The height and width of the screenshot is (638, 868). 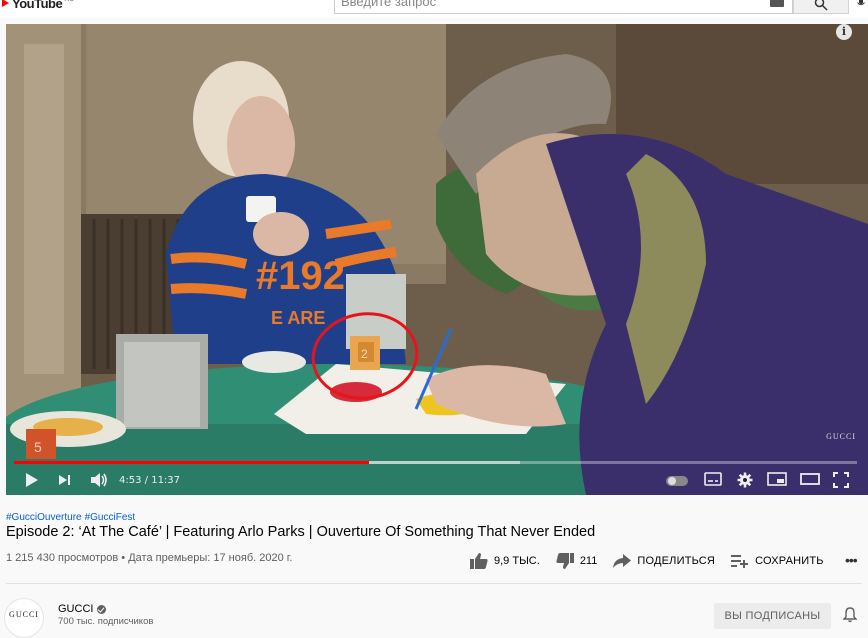 What do you see at coordinates (75, 609) in the screenshot?
I see `channel-name: GUCCI` at bounding box center [75, 609].